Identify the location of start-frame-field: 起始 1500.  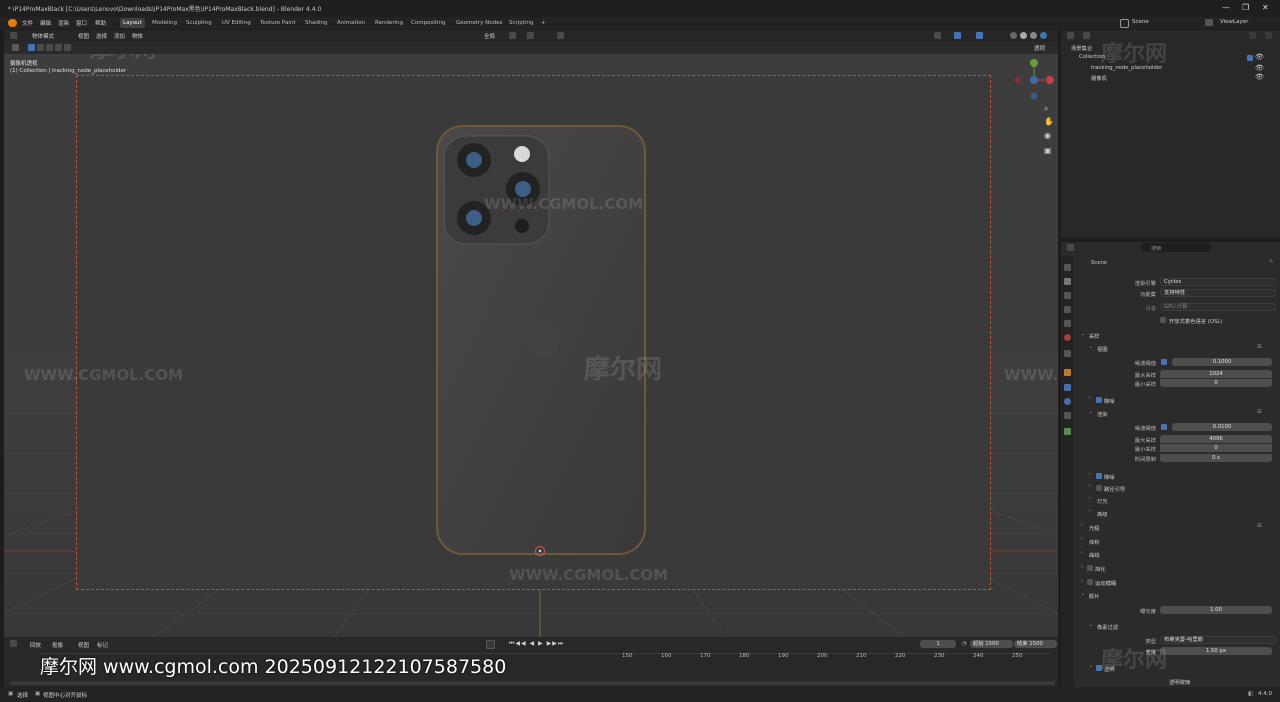
(991, 644).